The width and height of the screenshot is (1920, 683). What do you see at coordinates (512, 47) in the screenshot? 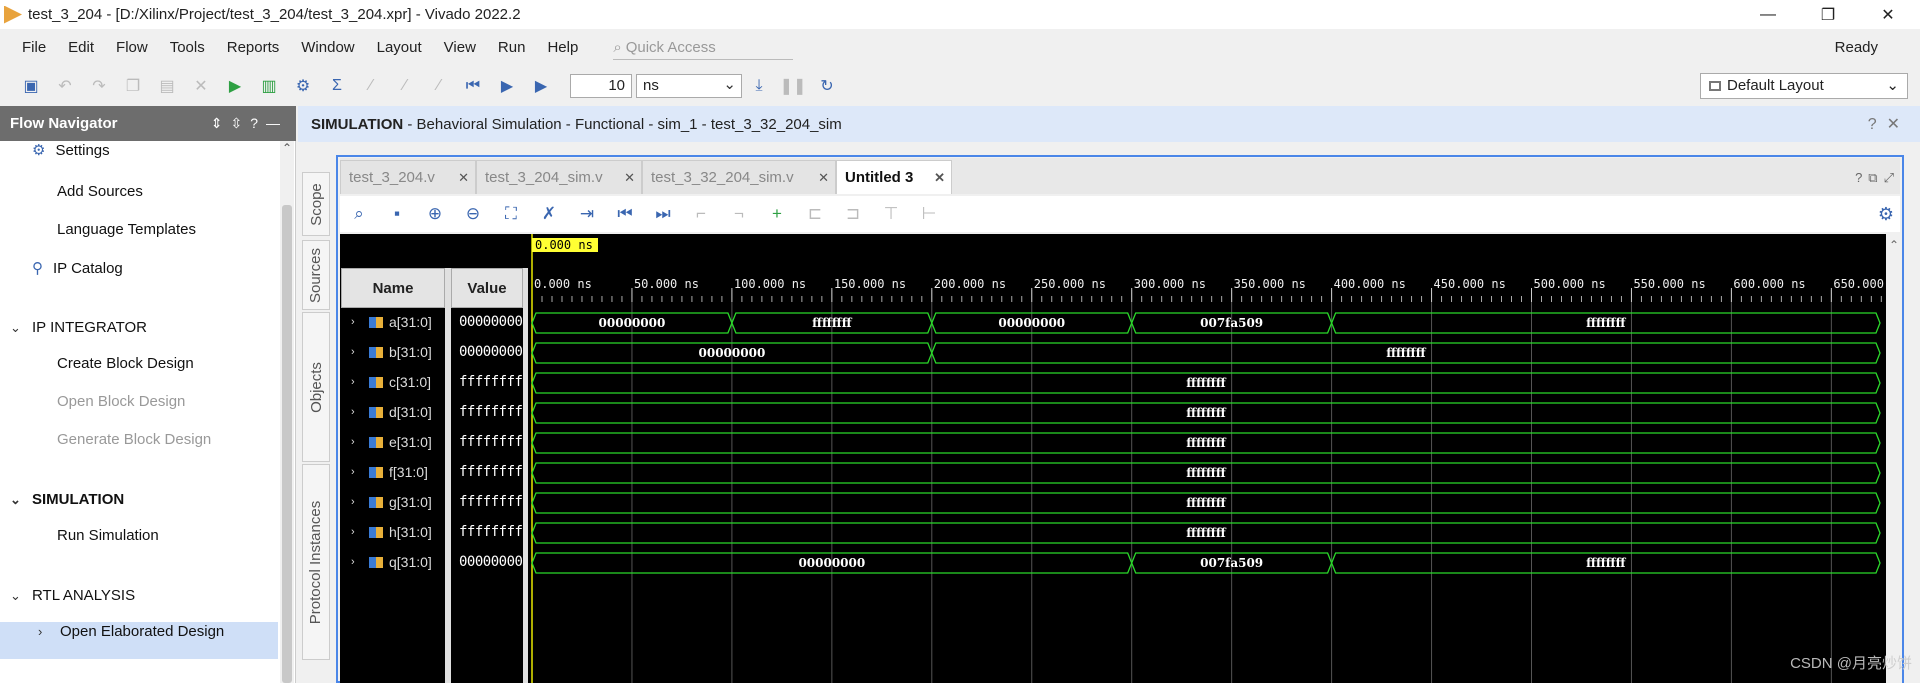
I see `menu-run: Run` at bounding box center [512, 47].